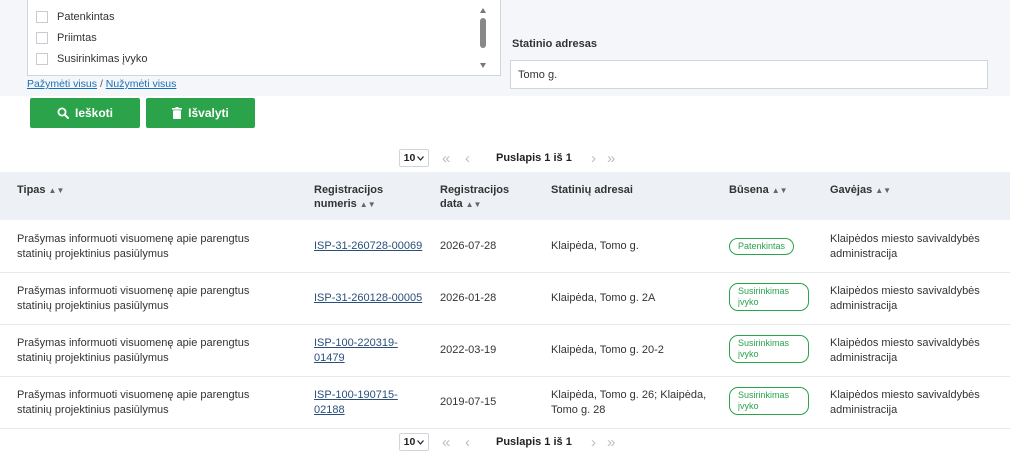  I want to click on column-header-busena: Būsena ▲▼, so click(758, 190).